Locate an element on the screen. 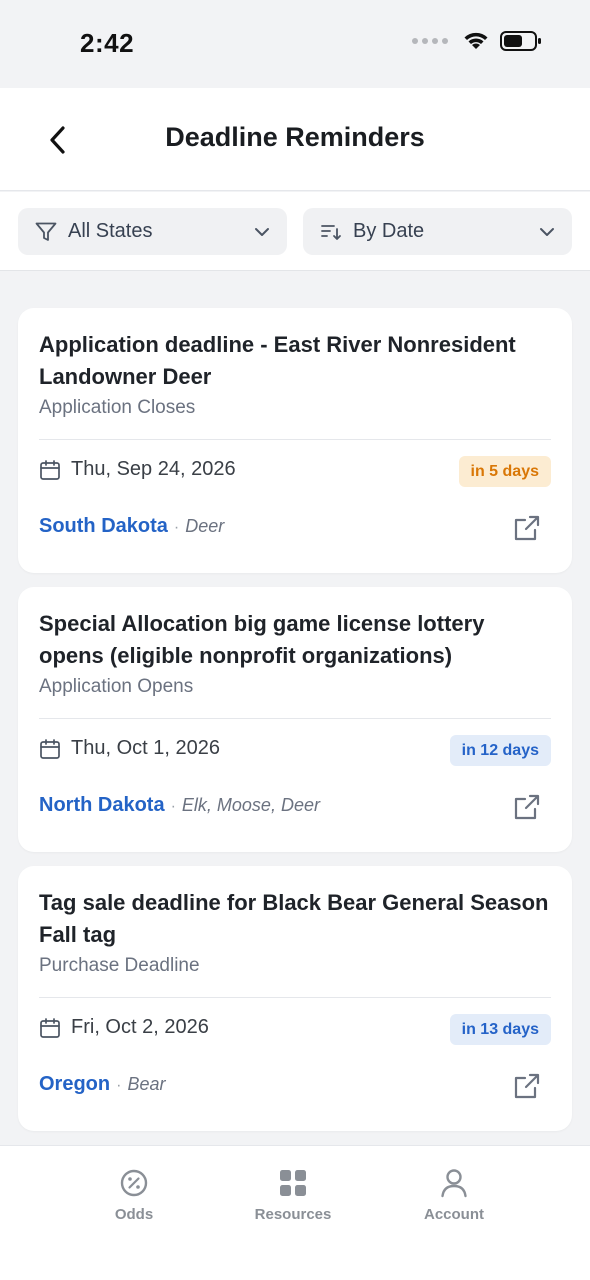 The image size is (590, 1280). reminder-date-row: Thu, Oct 1, 2026 is located at coordinates (129, 748).